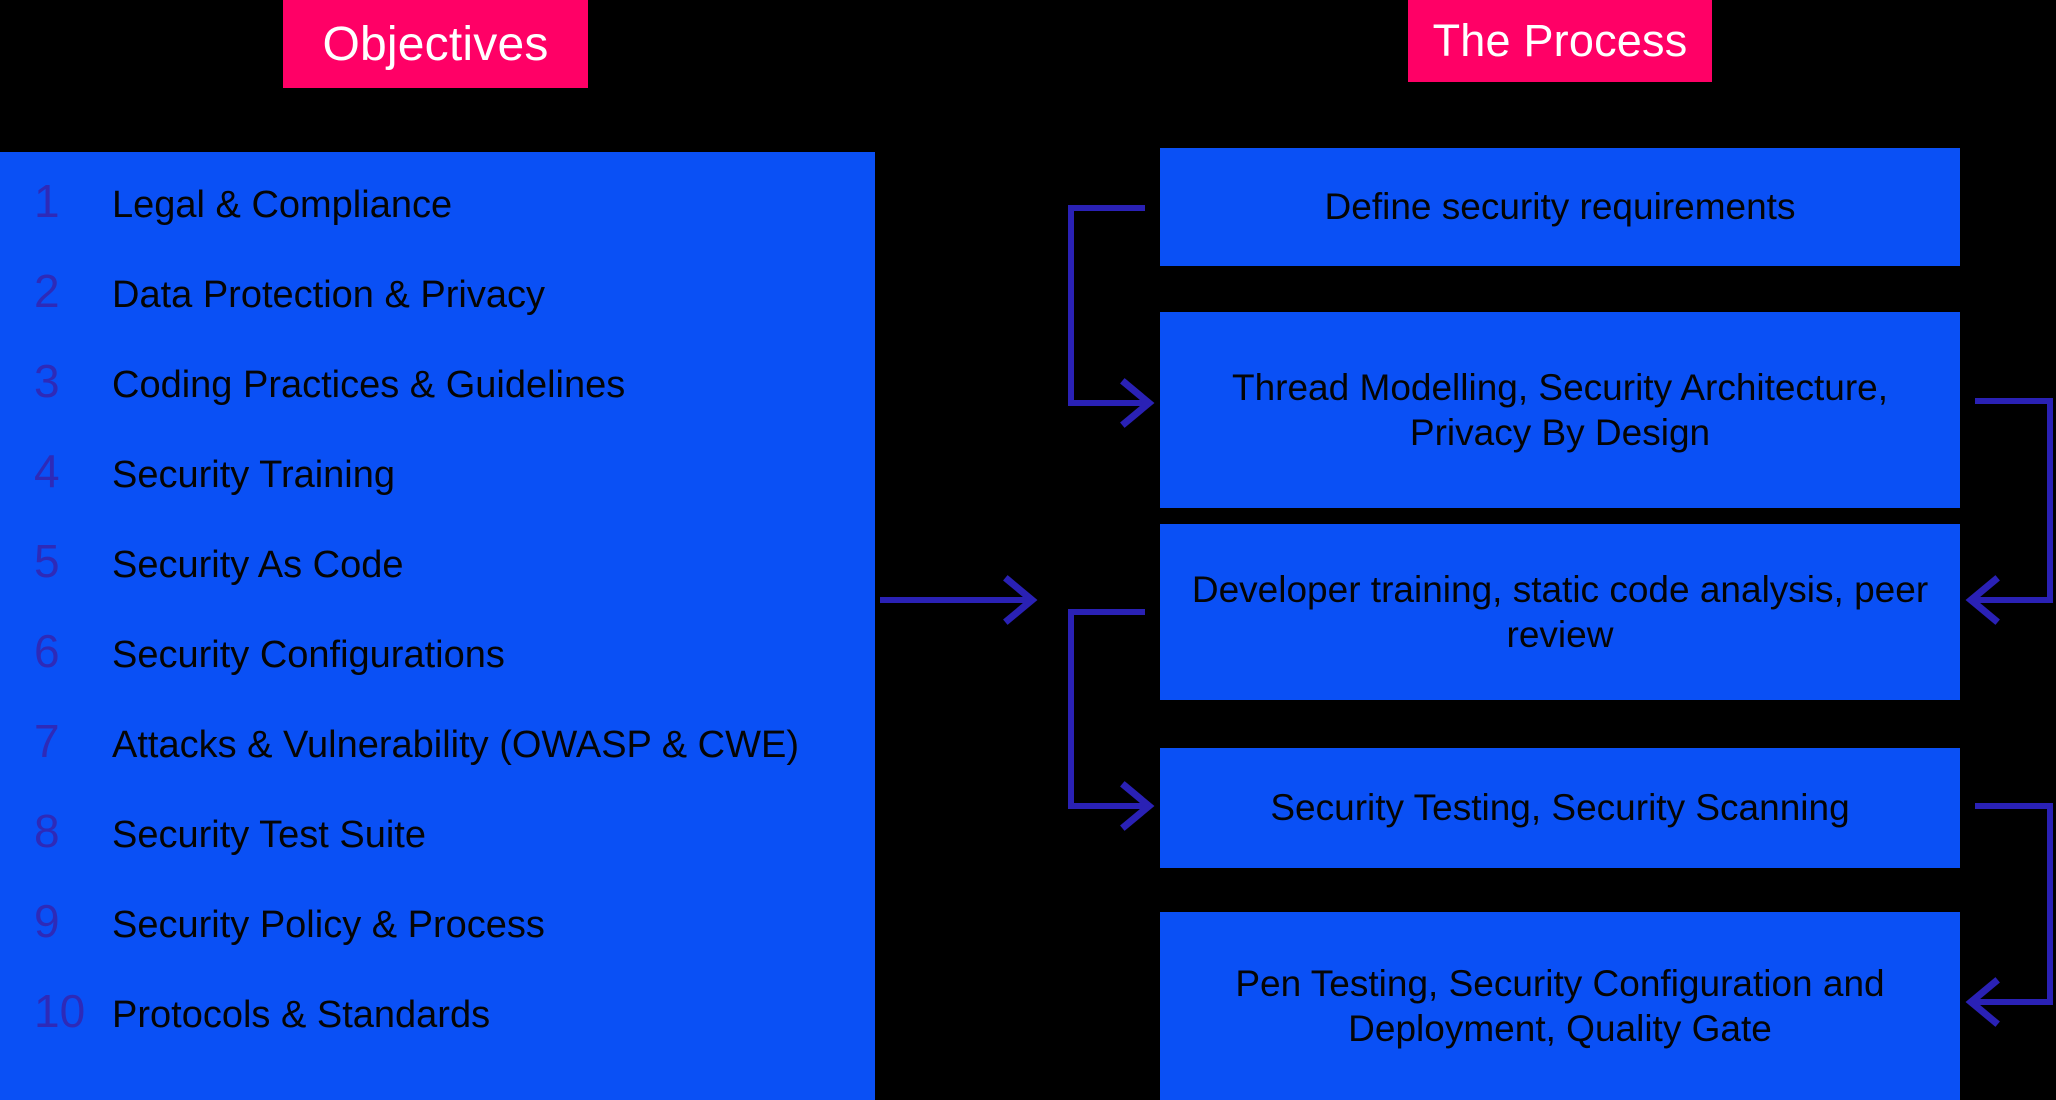  What do you see at coordinates (1560, 41) in the screenshot?
I see `process-section-badge: The Process` at bounding box center [1560, 41].